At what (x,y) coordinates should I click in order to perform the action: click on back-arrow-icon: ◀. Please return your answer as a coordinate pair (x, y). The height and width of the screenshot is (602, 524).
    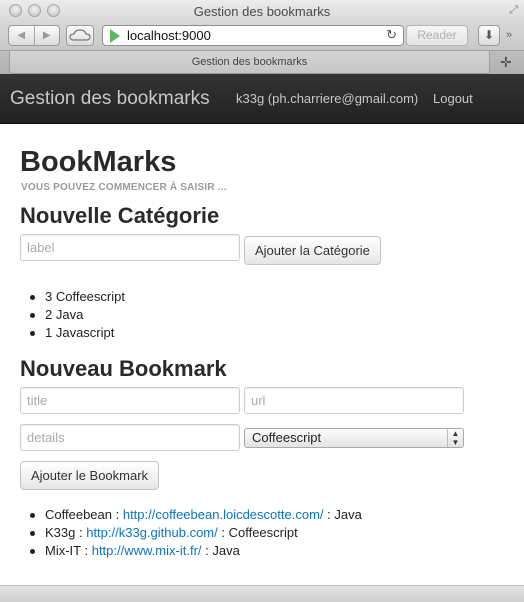
    Looking at the image, I should click on (22, 35).